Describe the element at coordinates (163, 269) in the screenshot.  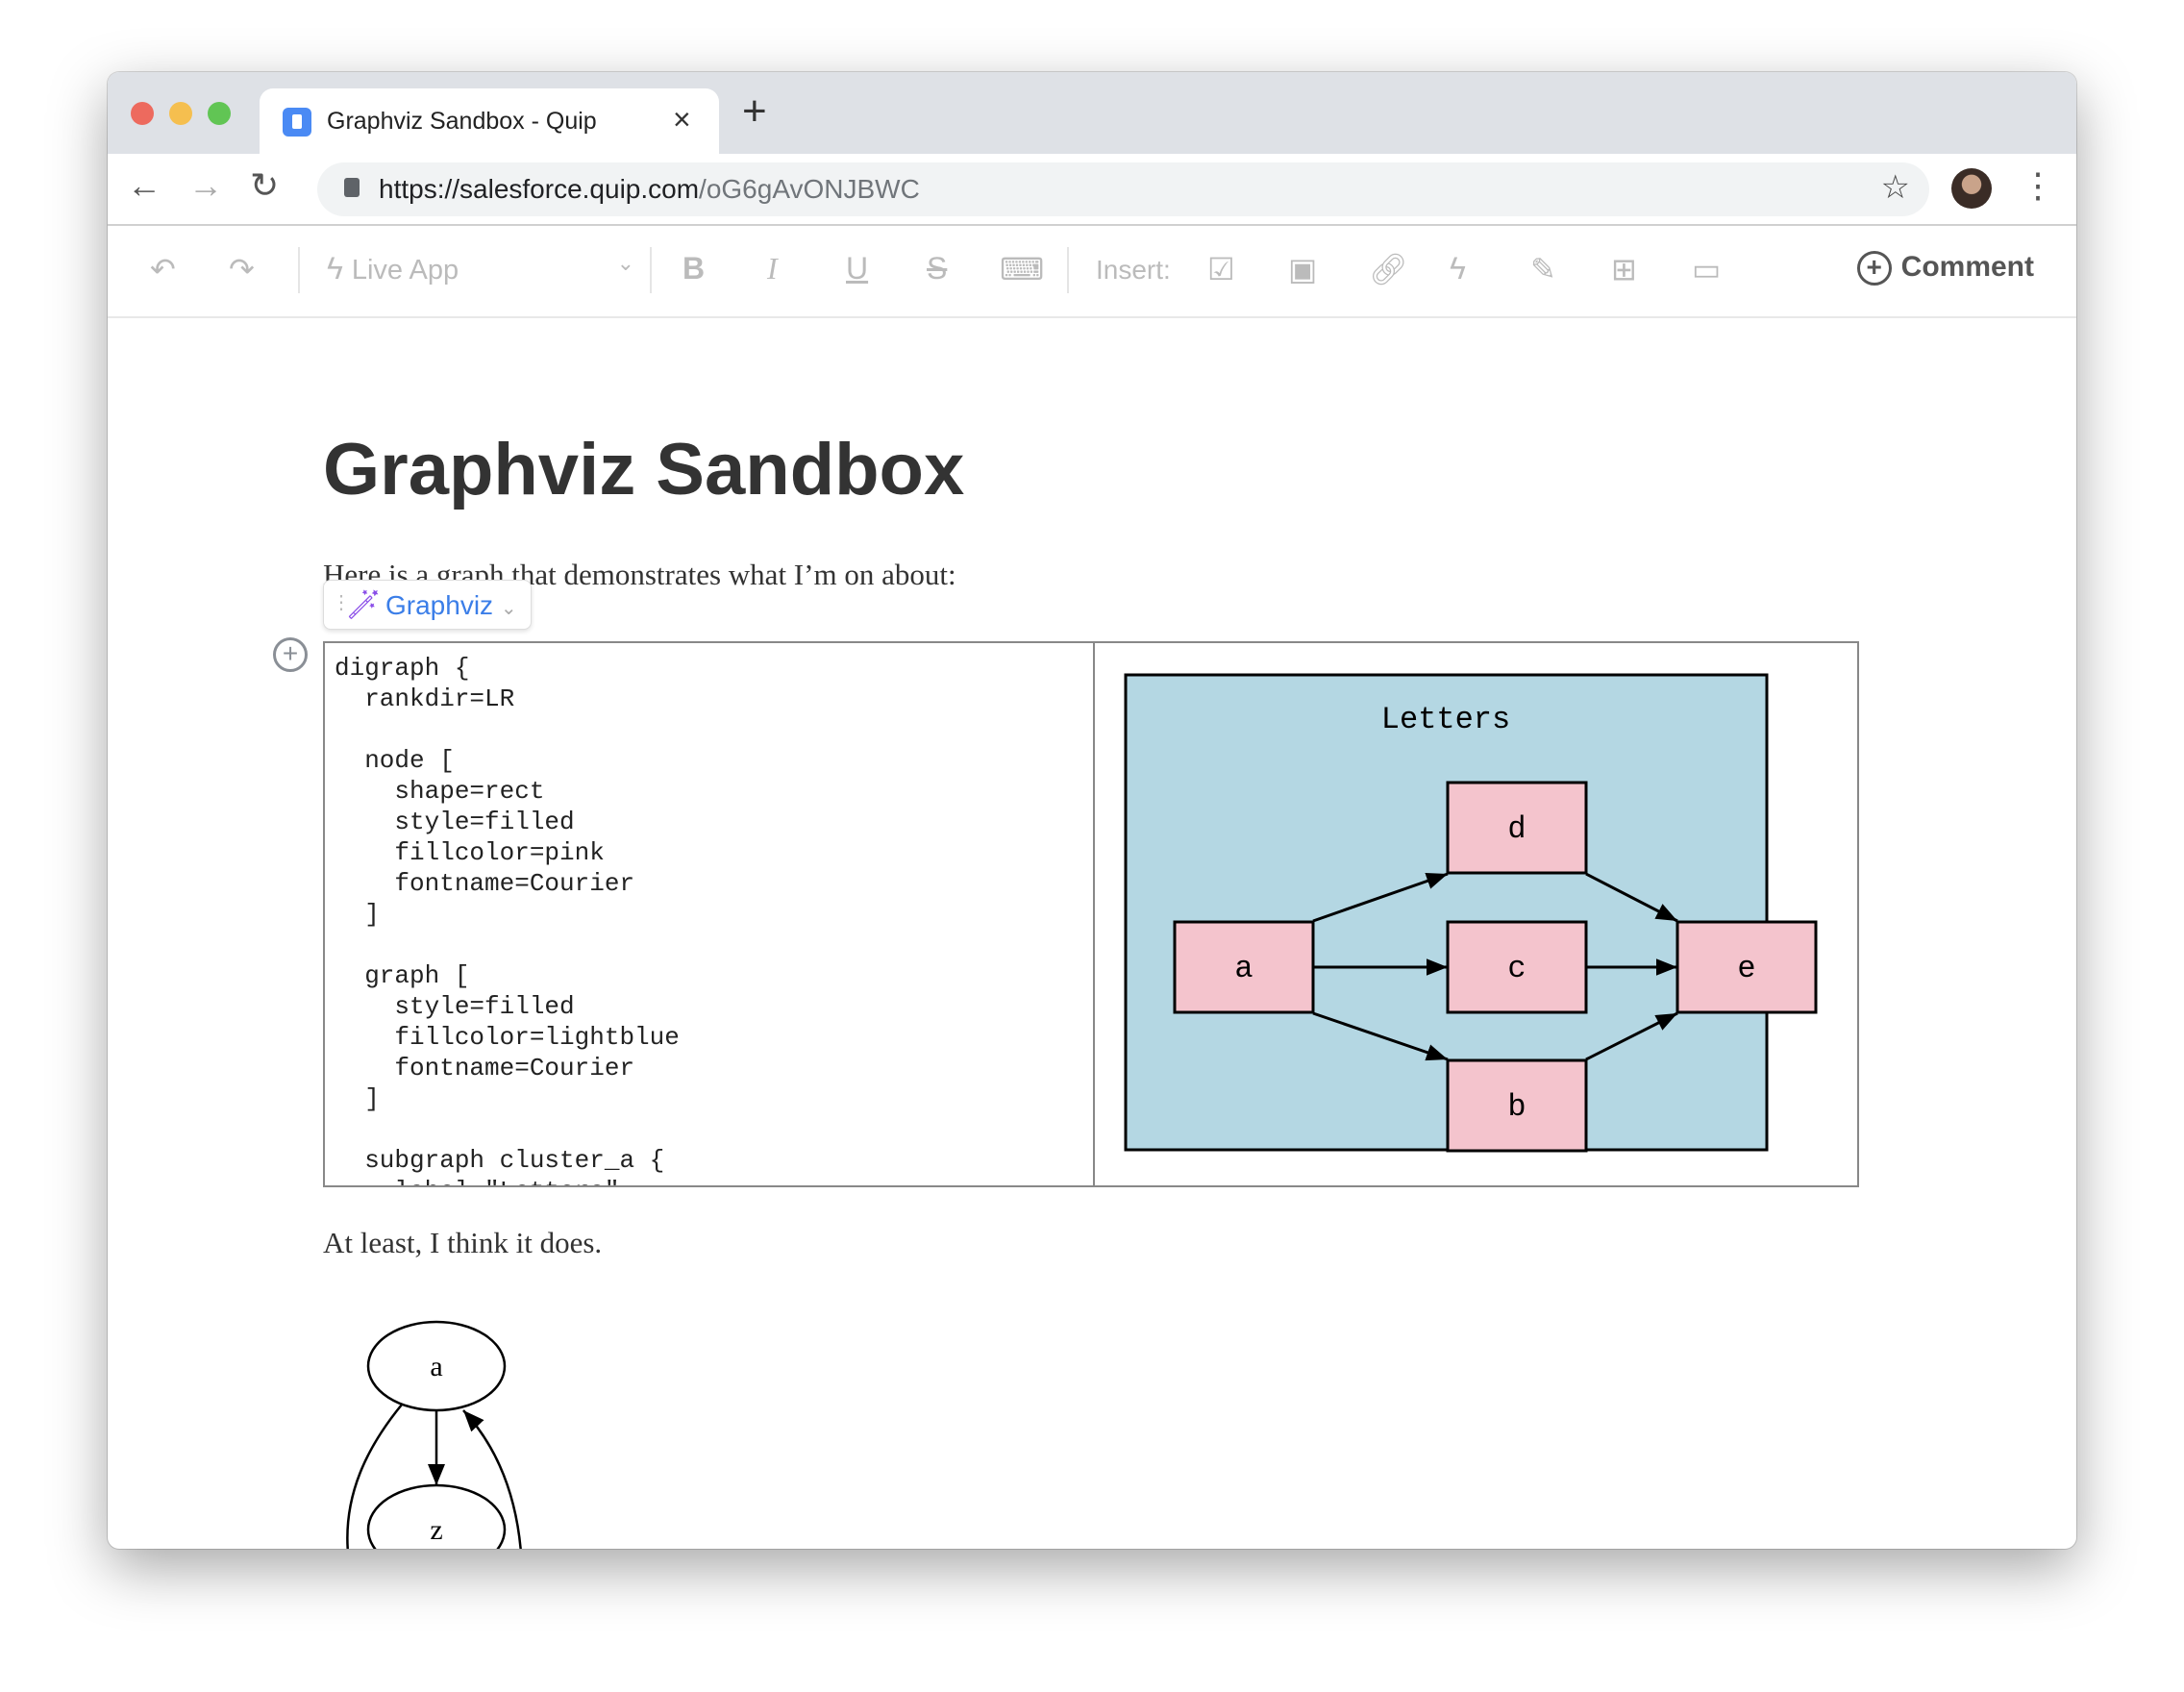
I see `undo-icon: ↶` at that location.